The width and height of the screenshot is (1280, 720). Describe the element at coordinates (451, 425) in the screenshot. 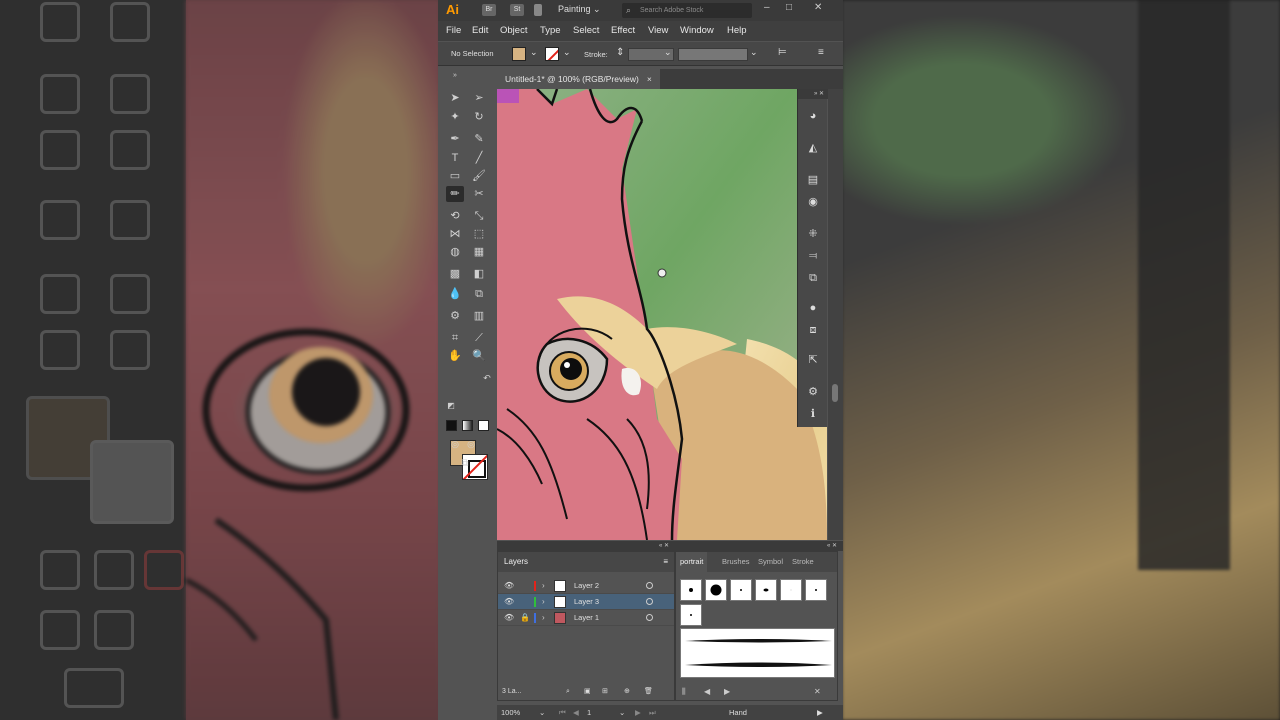

I see `color-mode-icon` at that location.